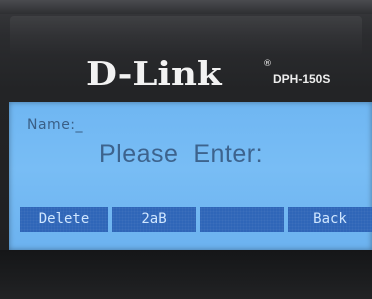 The image size is (372, 299). Describe the element at coordinates (186, 36) in the screenshot. I see `bezel-gloss` at that location.